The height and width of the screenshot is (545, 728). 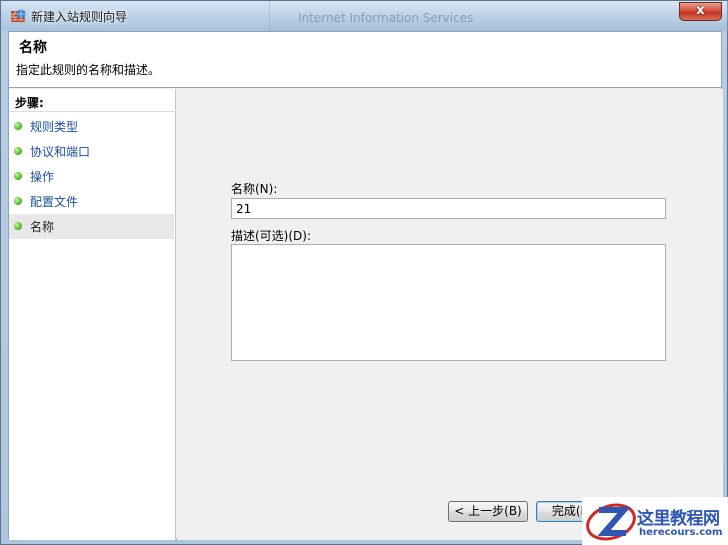 I want to click on wizard-header: 名称 指定此规则的名称和描述。, so click(x=365, y=60).